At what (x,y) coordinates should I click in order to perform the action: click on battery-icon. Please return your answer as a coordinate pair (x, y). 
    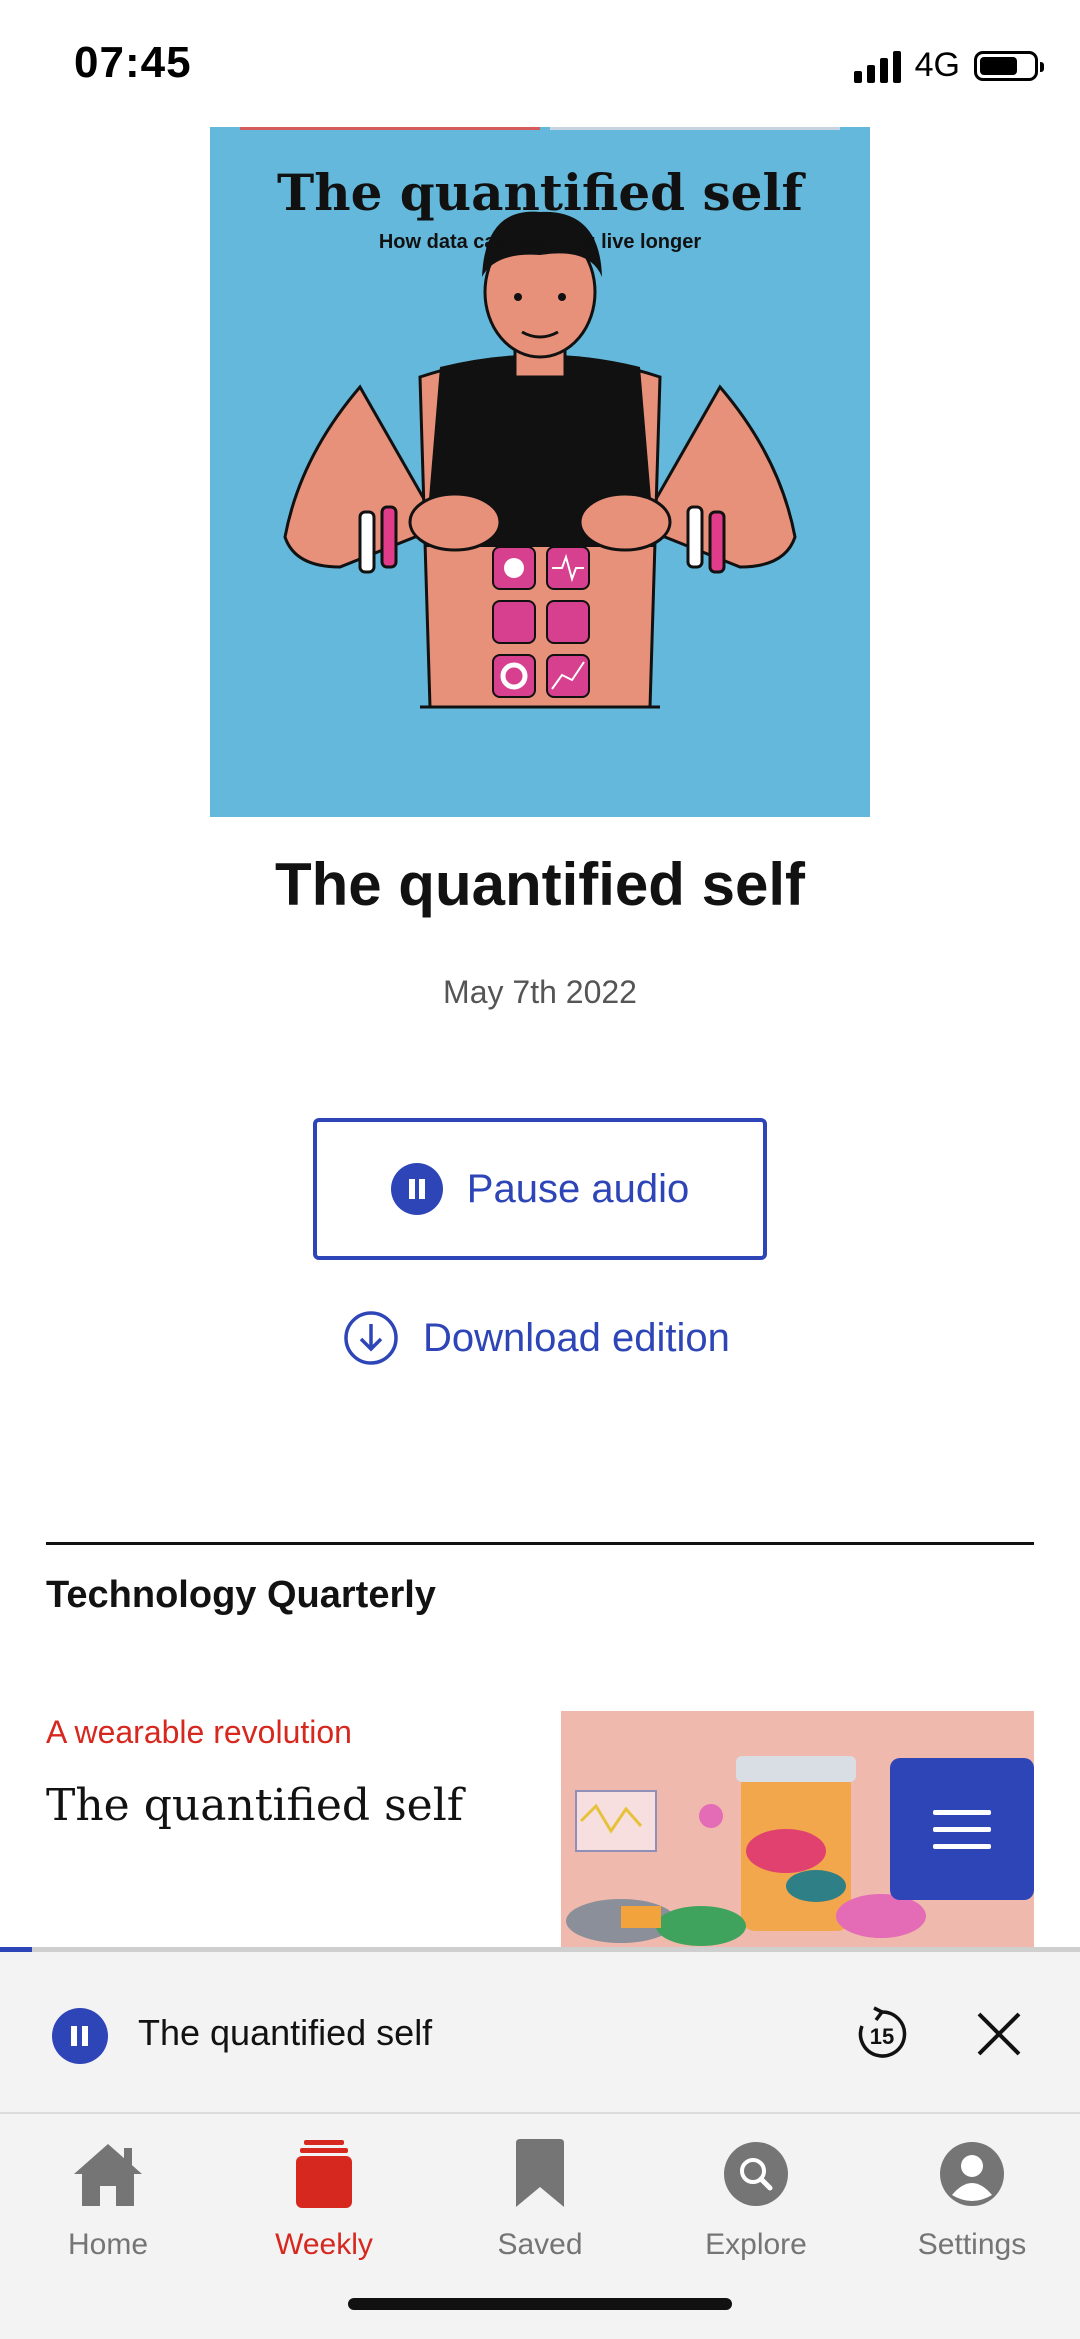
    Looking at the image, I should click on (1009, 65).